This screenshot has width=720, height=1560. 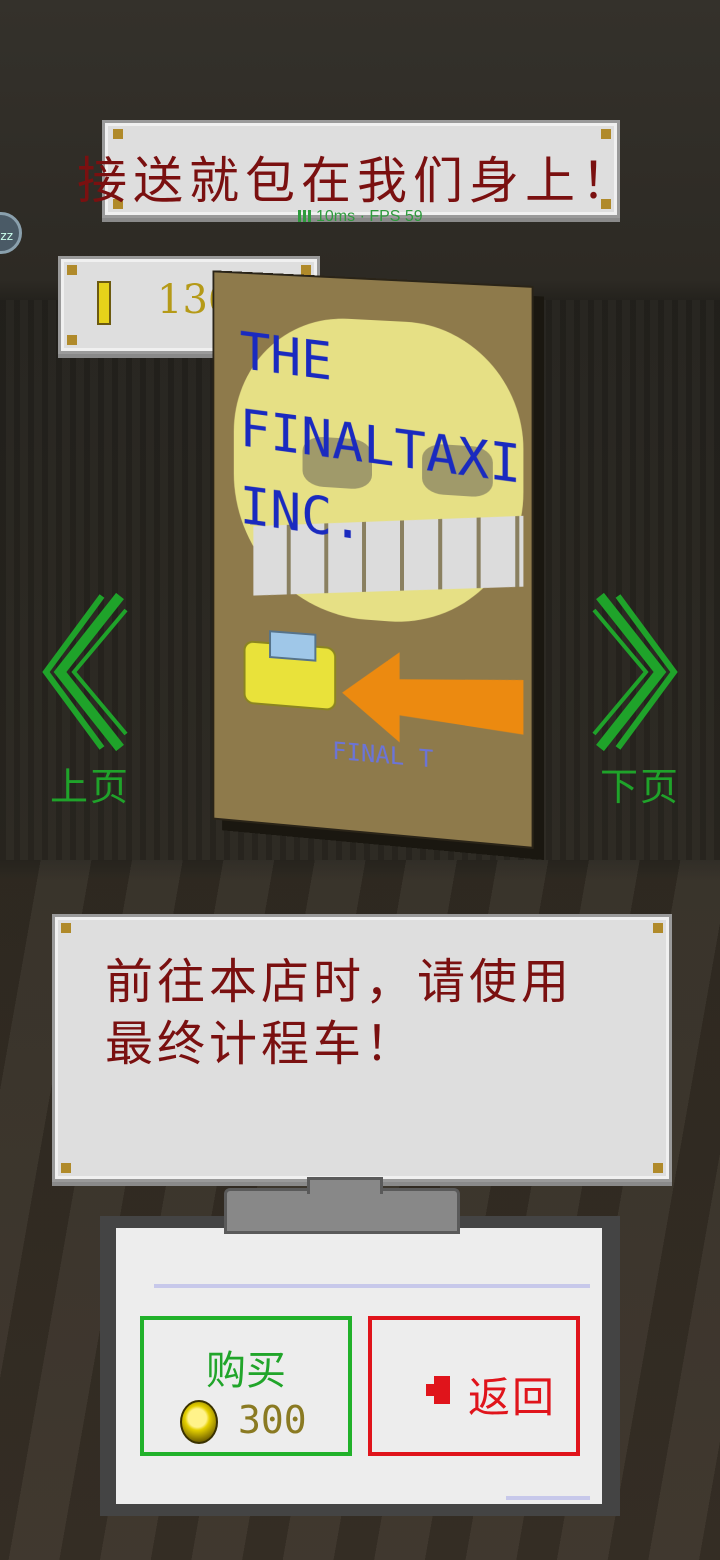 What do you see at coordinates (357, 177) in the screenshot?
I see `shop-title: 接送就包在我们身上！` at bounding box center [357, 177].